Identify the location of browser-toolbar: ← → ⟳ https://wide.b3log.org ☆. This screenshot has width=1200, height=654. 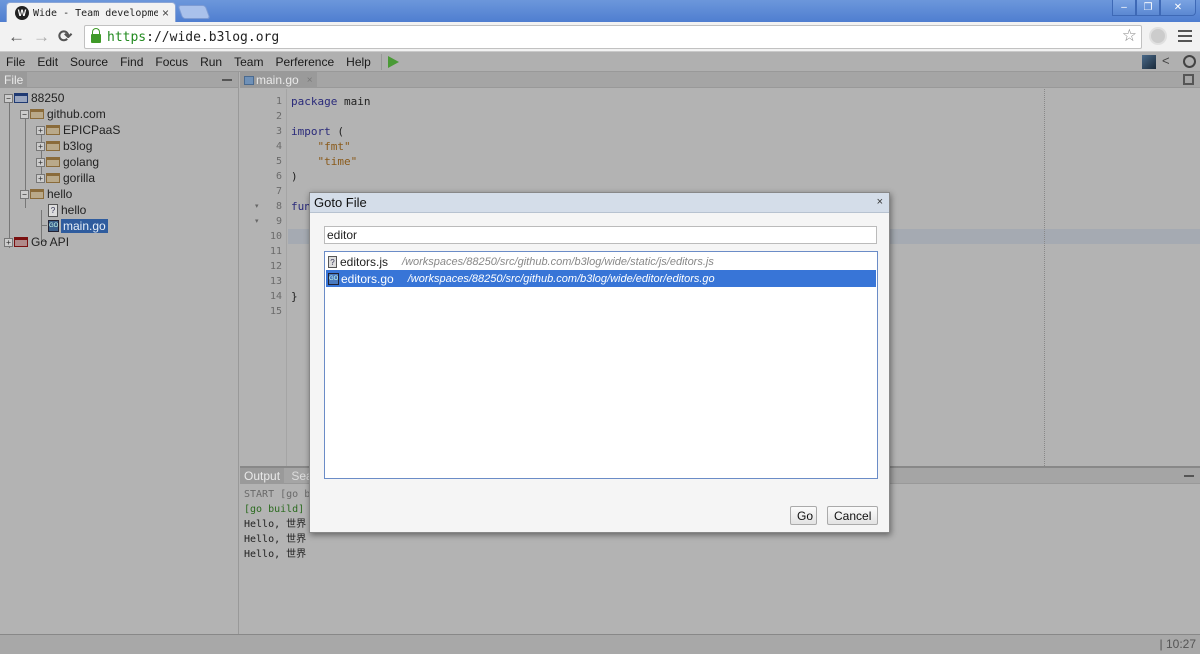
(600, 37).